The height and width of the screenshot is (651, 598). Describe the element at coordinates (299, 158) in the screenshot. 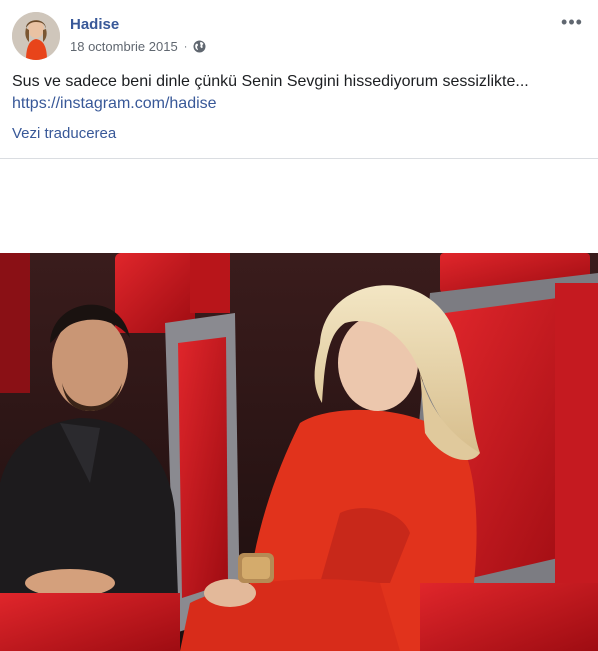

I see `divider` at that location.